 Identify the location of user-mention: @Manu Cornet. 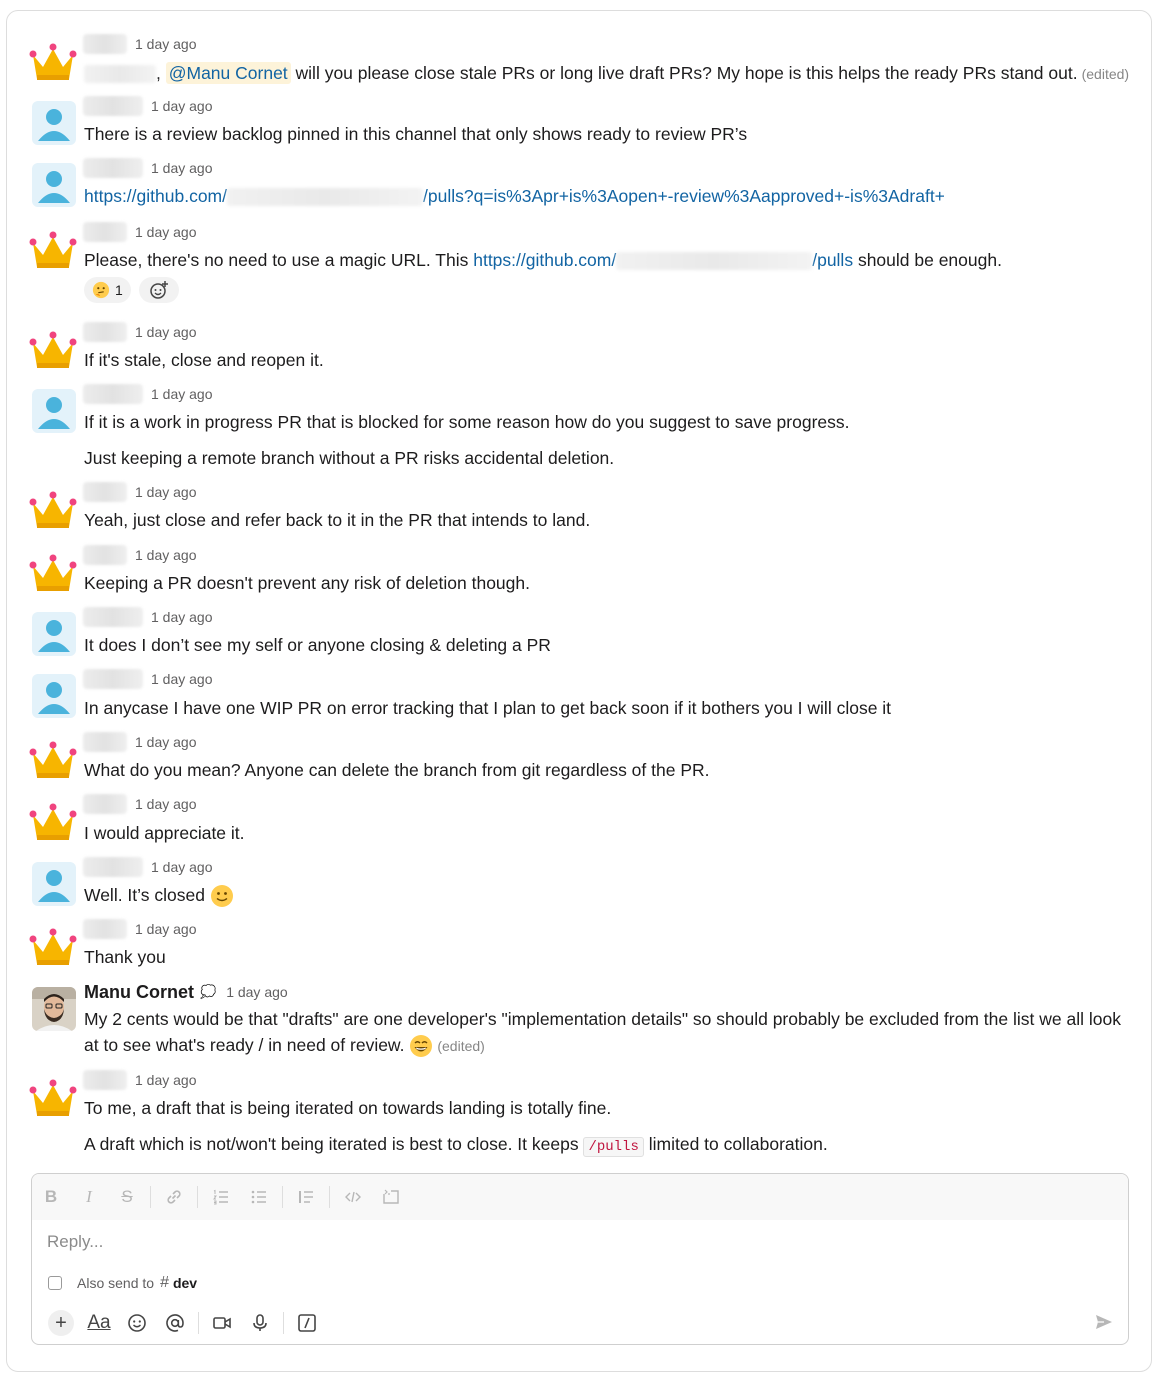
(228, 73).